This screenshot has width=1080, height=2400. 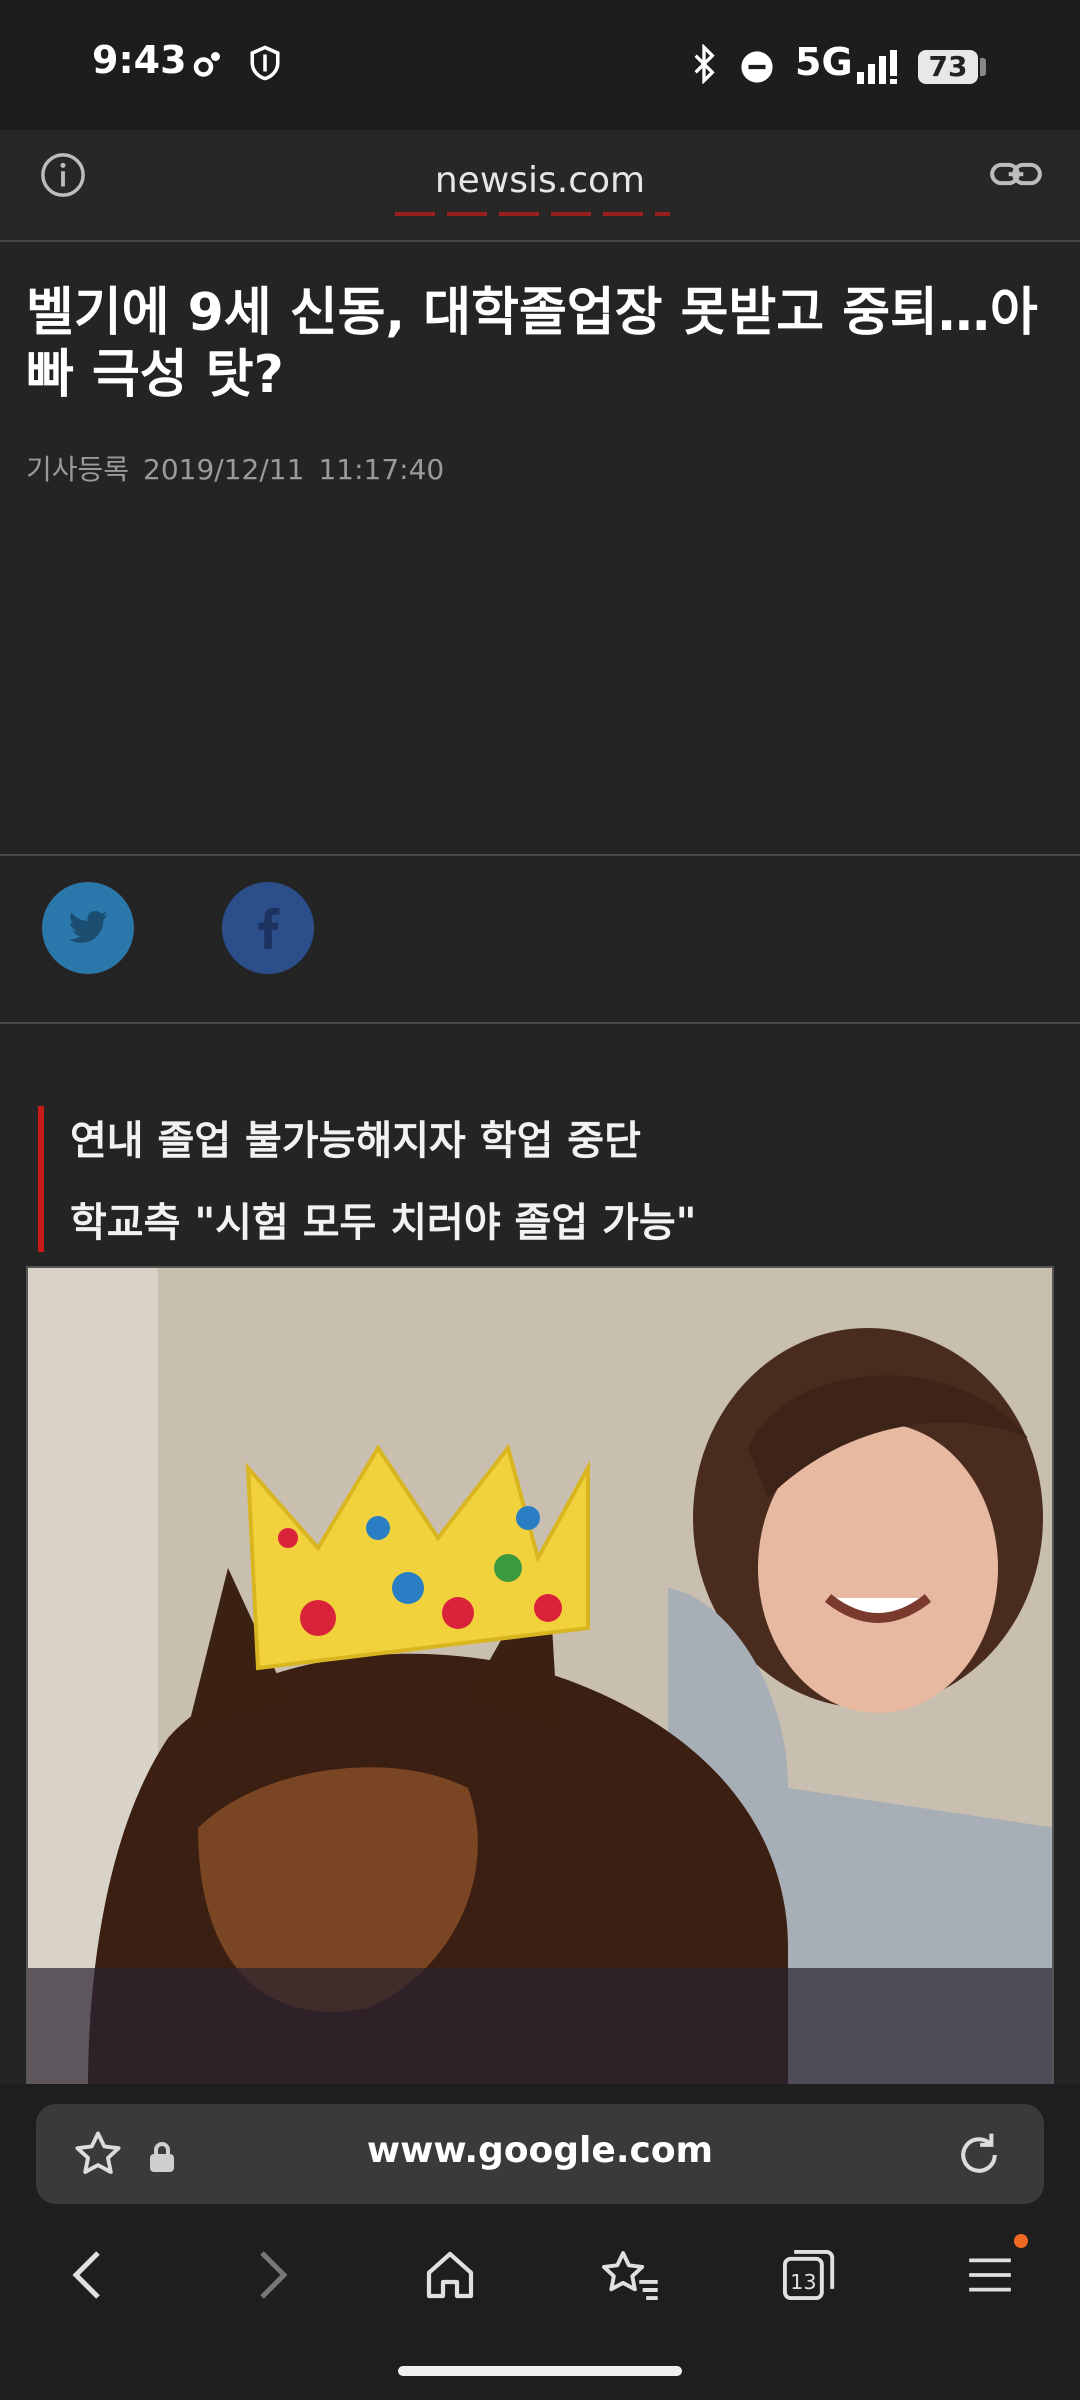 I want to click on shield-icon, so click(x=265, y=65).